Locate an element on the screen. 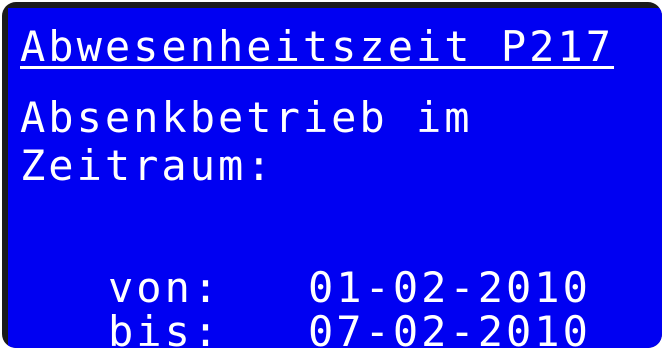 The height and width of the screenshot is (348, 664). message-line-1: Absenkbetrieb im is located at coordinates (246, 117).